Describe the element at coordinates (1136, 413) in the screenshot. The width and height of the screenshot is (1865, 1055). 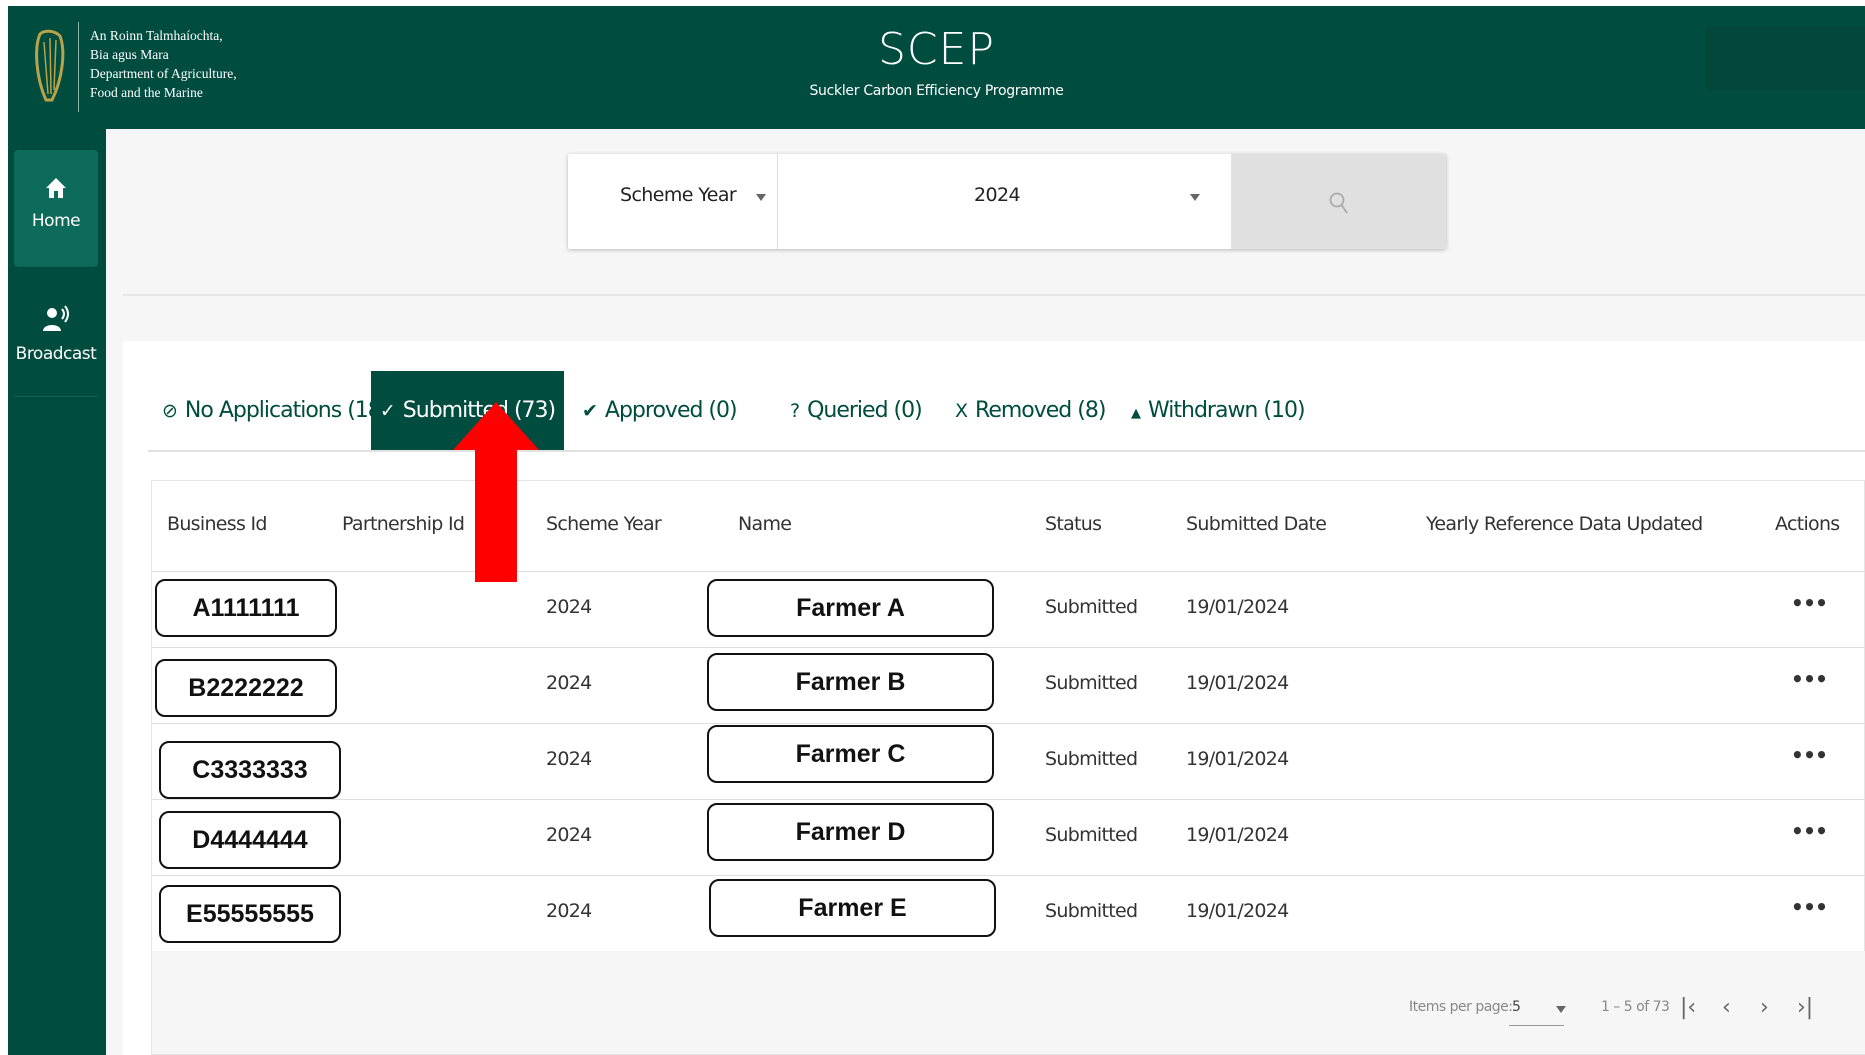
I see `eject-icon: ▲` at that location.